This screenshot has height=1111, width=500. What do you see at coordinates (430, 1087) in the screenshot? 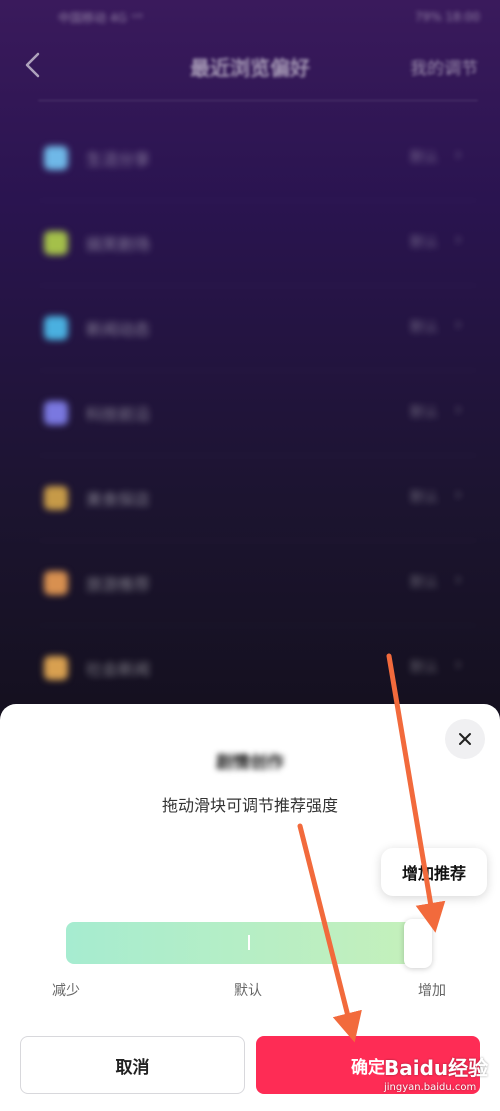
I see `watermark-url: jingyan.baidu.com` at bounding box center [430, 1087].